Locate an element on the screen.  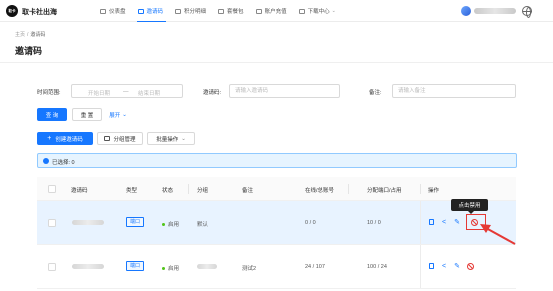
logo-text: 取卡 is located at coordinates (12, 10).